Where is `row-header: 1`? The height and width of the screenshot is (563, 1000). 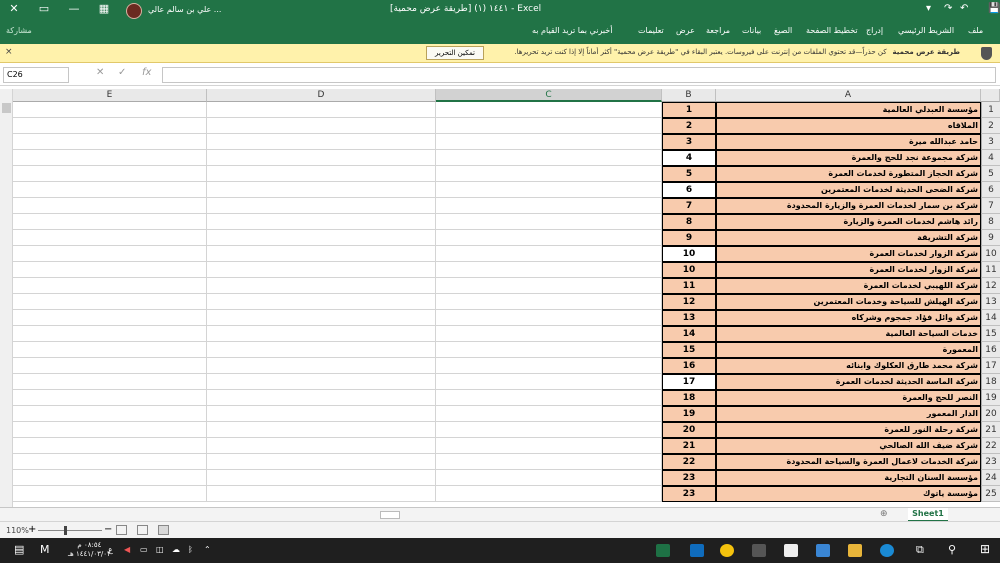
row-header: 1 is located at coordinates (990, 110).